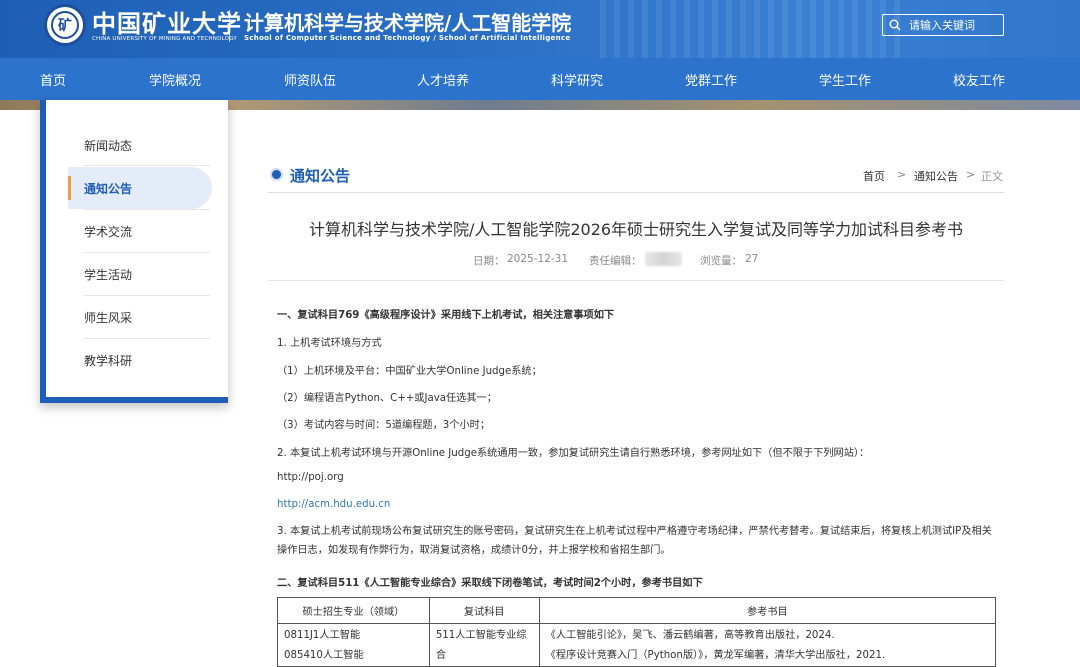 This screenshot has width=1080, height=667. Describe the element at coordinates (147, 231) in the screenshot. I see `sidebar-item-academic: 学术交流` at that location.